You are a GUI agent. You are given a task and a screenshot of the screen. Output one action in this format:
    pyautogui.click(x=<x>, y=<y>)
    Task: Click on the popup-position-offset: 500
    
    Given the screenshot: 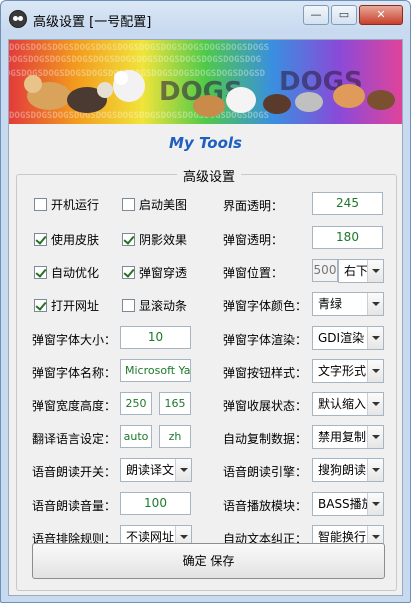 What is the action you would take?
    pyautogui.click(x=325, y=270)
    